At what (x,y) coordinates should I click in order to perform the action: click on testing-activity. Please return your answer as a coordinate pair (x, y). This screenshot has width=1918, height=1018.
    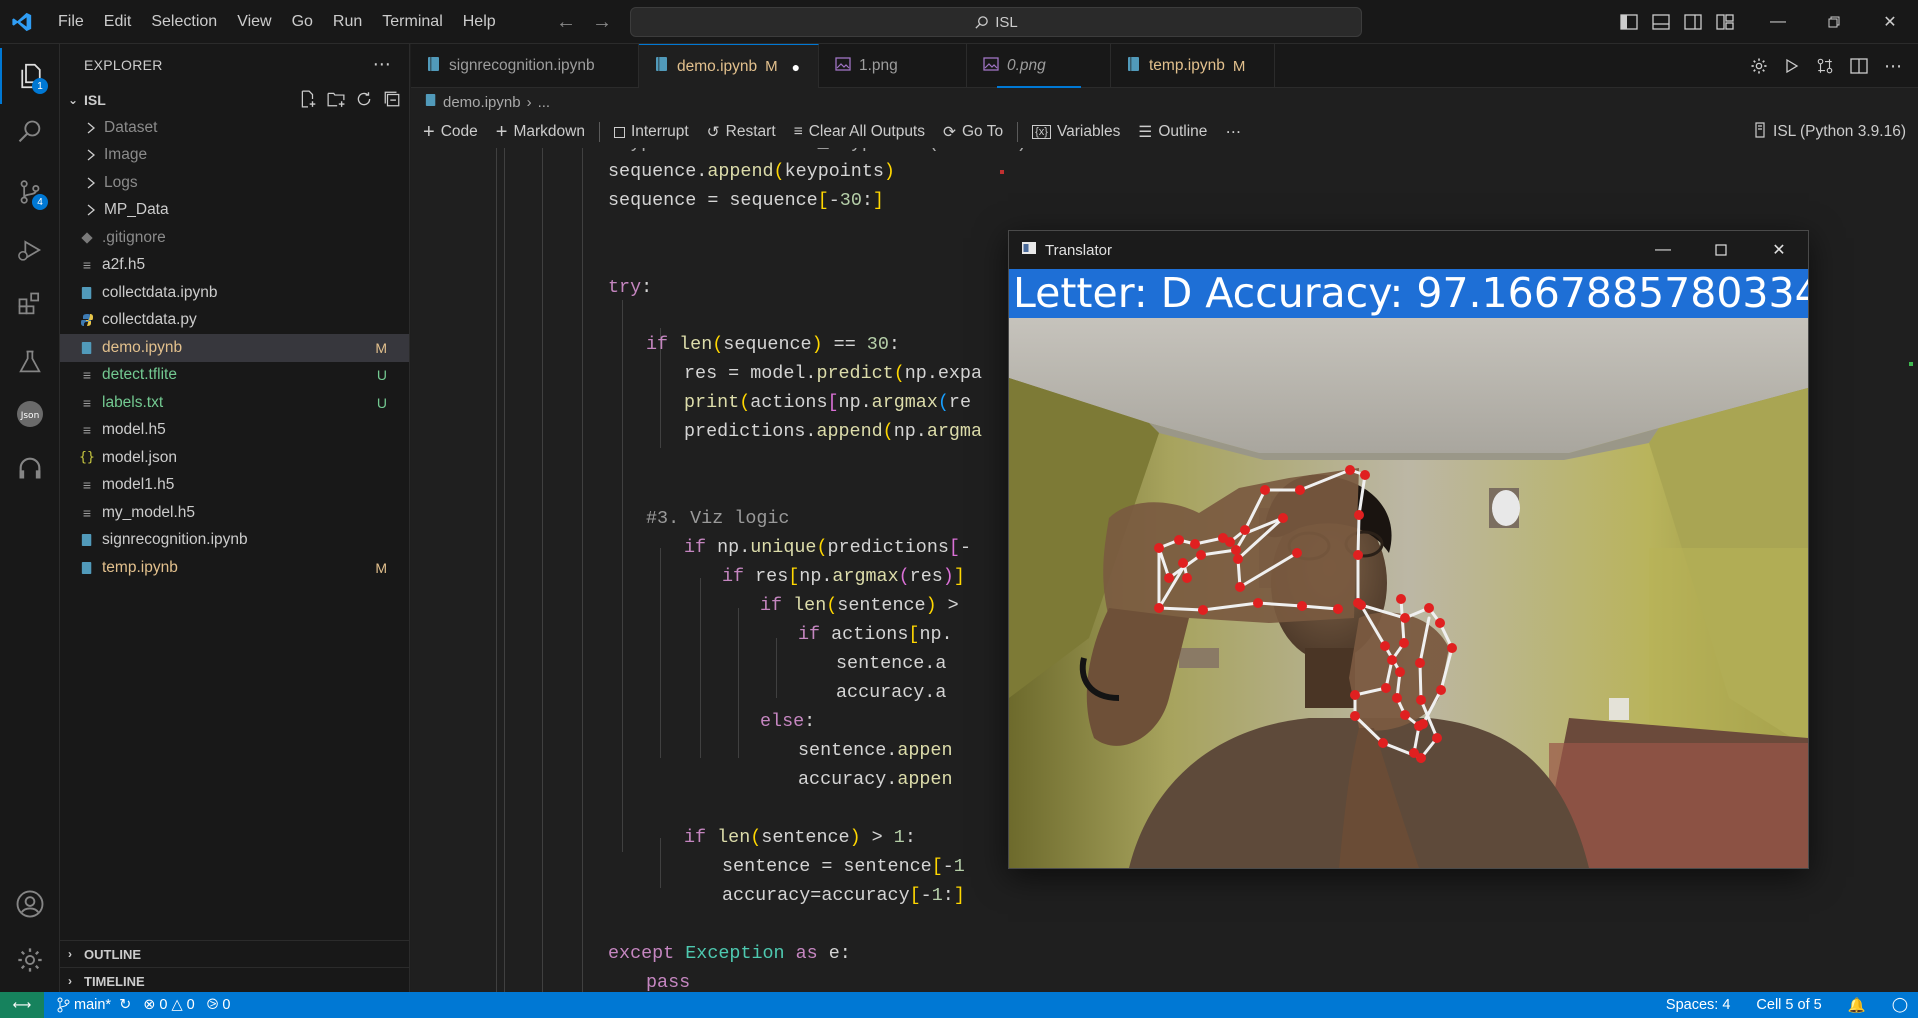
    Looking at the image, I should click on (30, 362).